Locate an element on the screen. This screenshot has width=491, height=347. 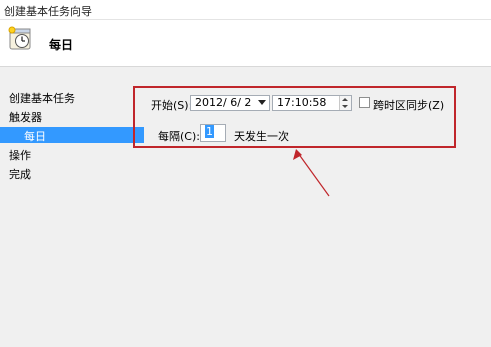
annotation-arrow-icon is located at coordinates (311, 173).